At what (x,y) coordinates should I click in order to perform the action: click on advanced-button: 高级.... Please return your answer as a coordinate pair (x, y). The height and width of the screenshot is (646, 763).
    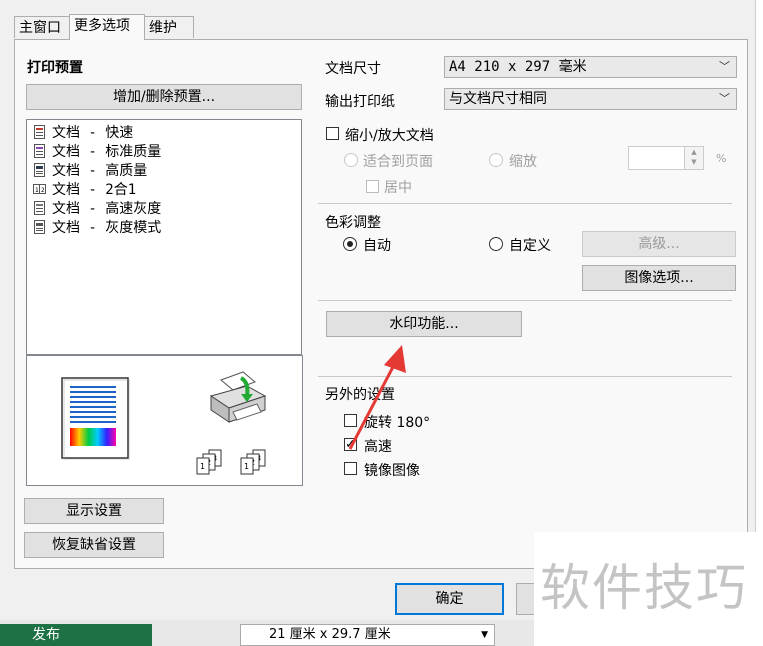
    Looking at the image, I should click on (659, 244).